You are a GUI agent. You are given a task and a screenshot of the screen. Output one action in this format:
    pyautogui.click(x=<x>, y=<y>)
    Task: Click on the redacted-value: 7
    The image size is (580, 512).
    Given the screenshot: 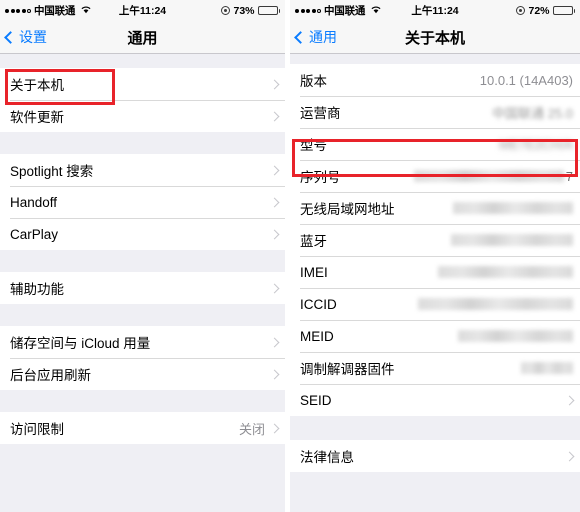 What is the action you would take?
    pyautogui.click(x=493, y=176)
    